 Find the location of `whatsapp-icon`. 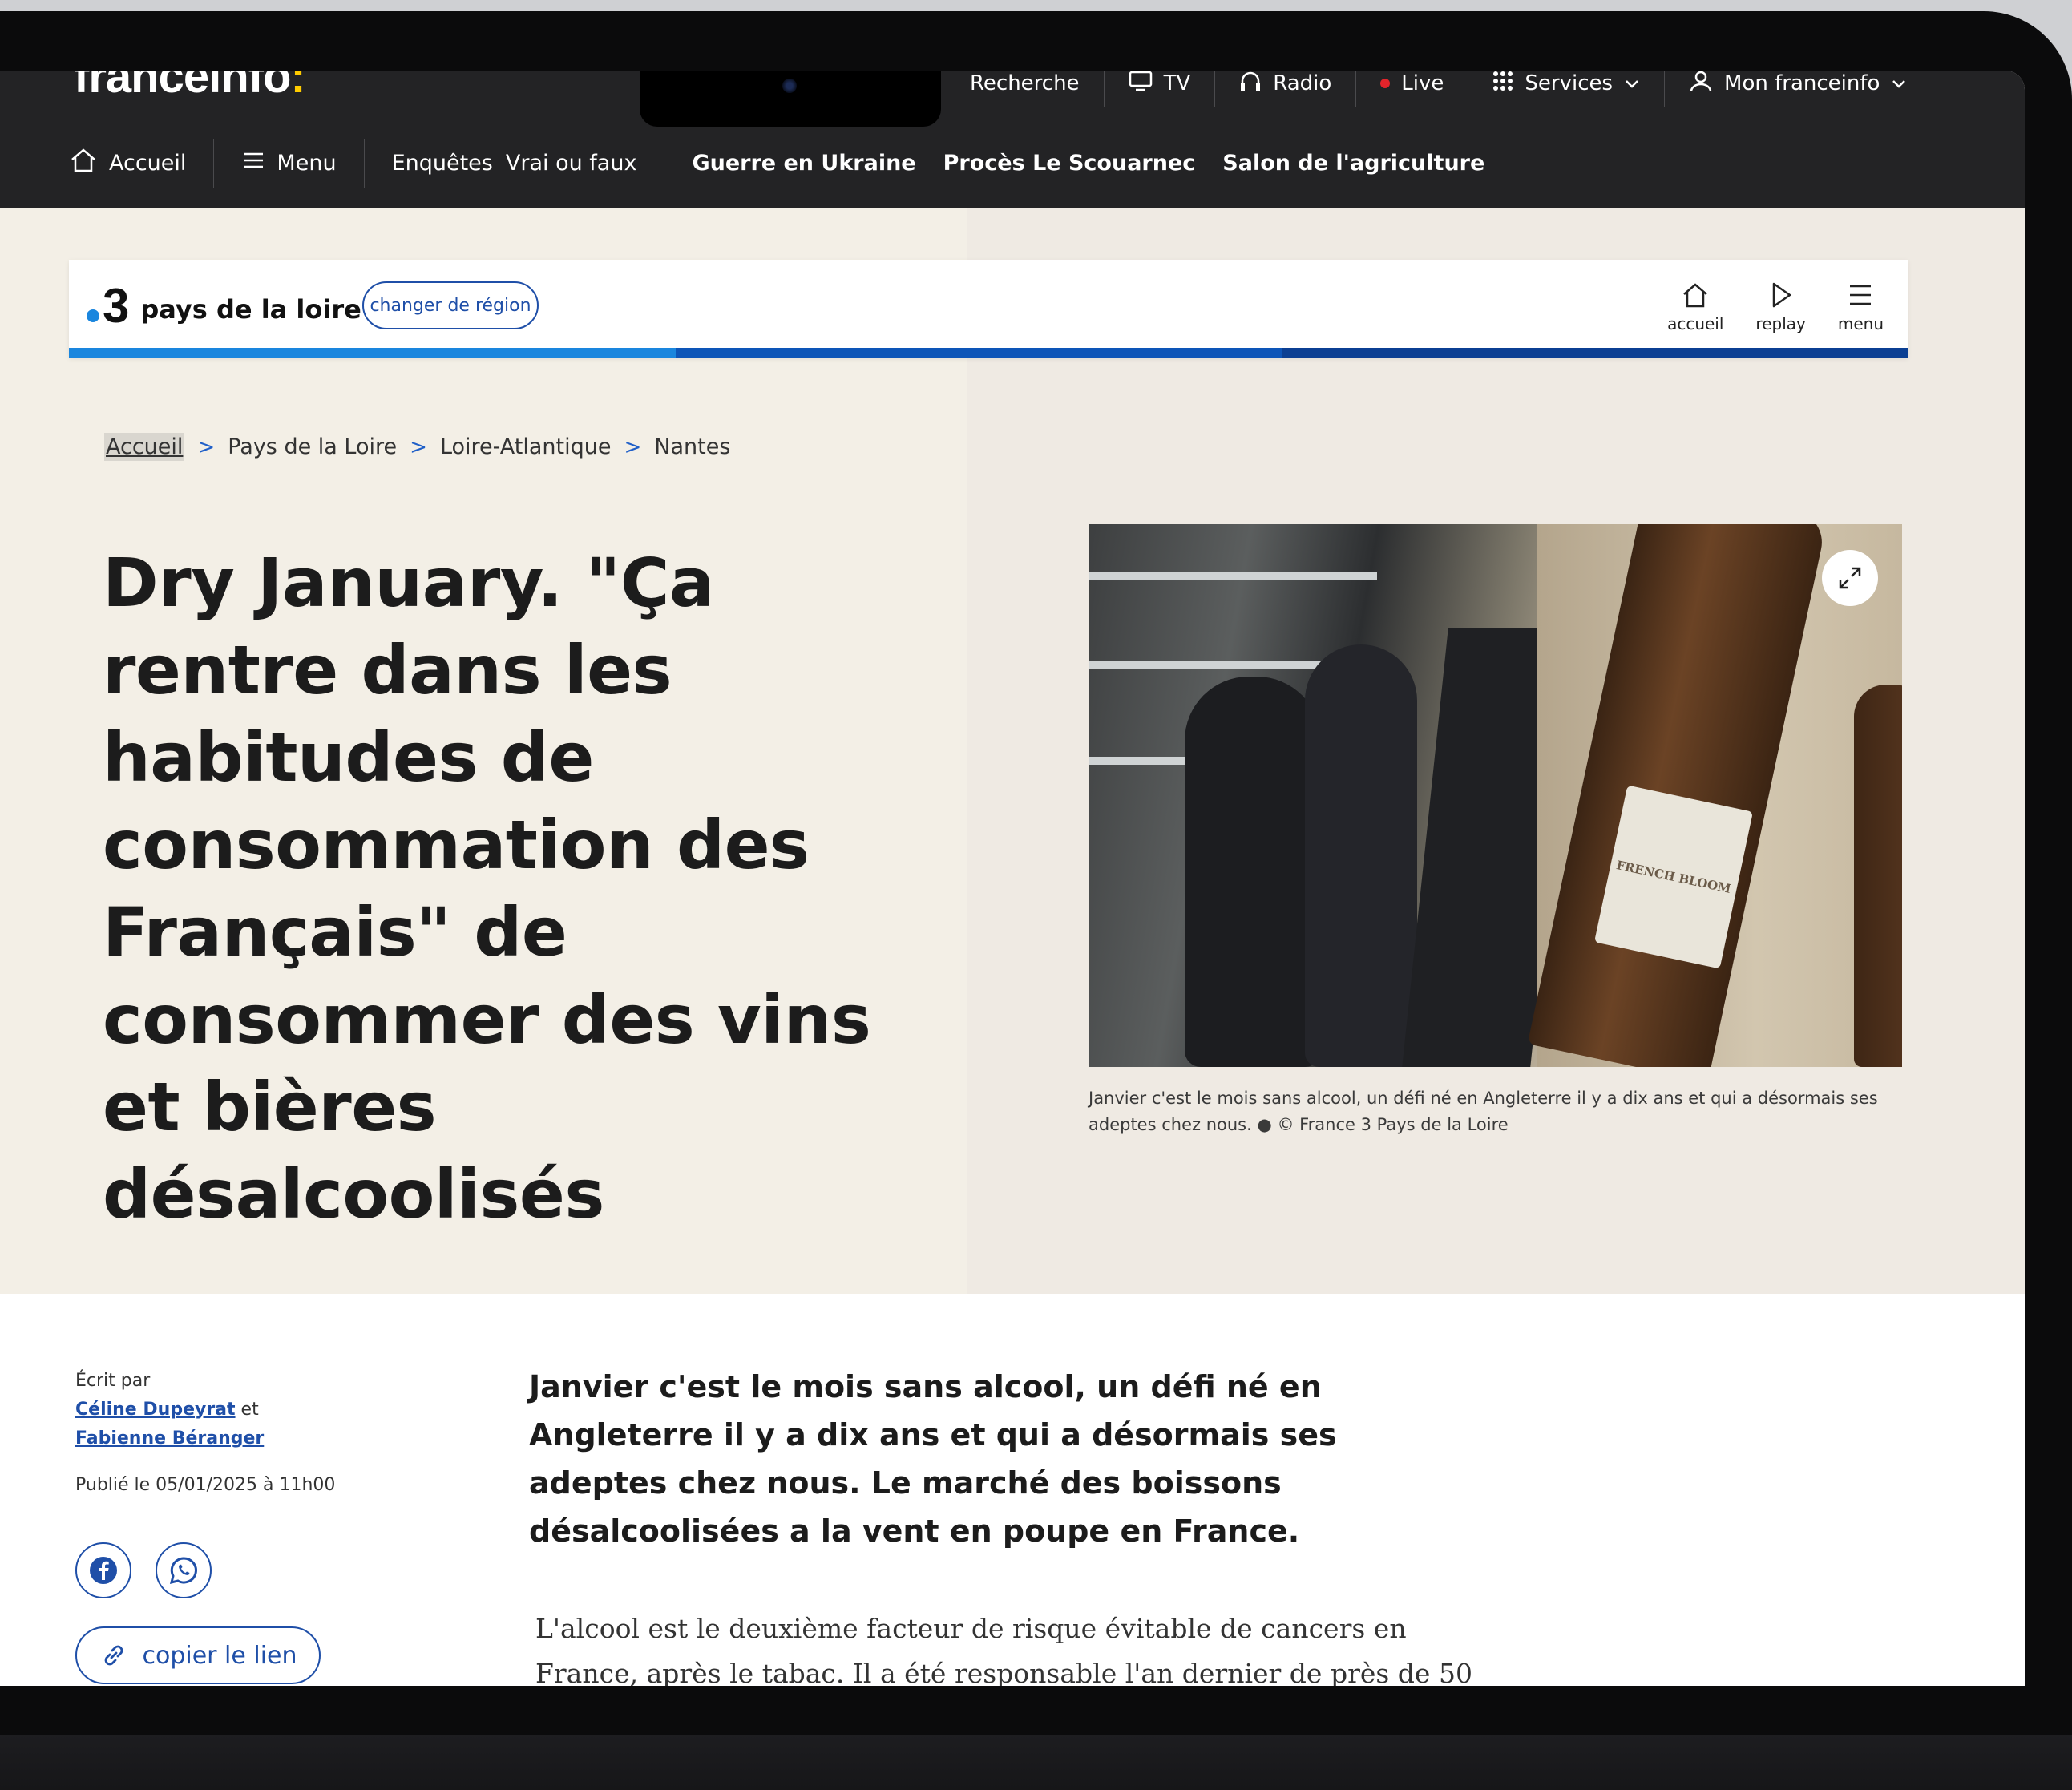

whatsapp-icon is located at coordinates (183, 1571).